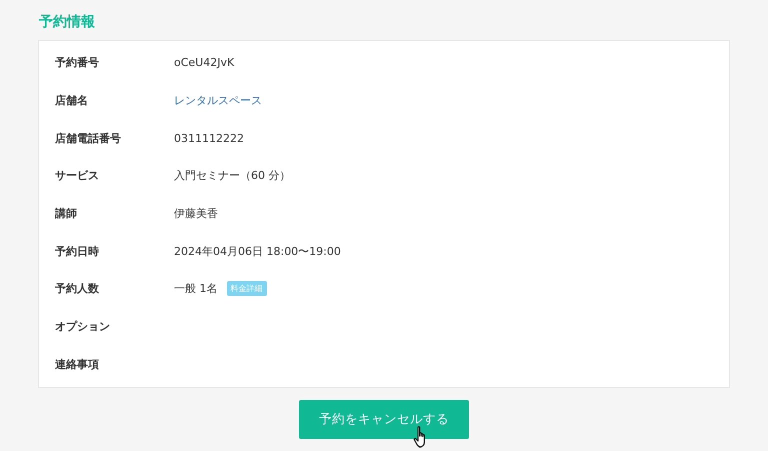  I want to click on field-value: 入門セミナー（60 分）, so click(232, 176).